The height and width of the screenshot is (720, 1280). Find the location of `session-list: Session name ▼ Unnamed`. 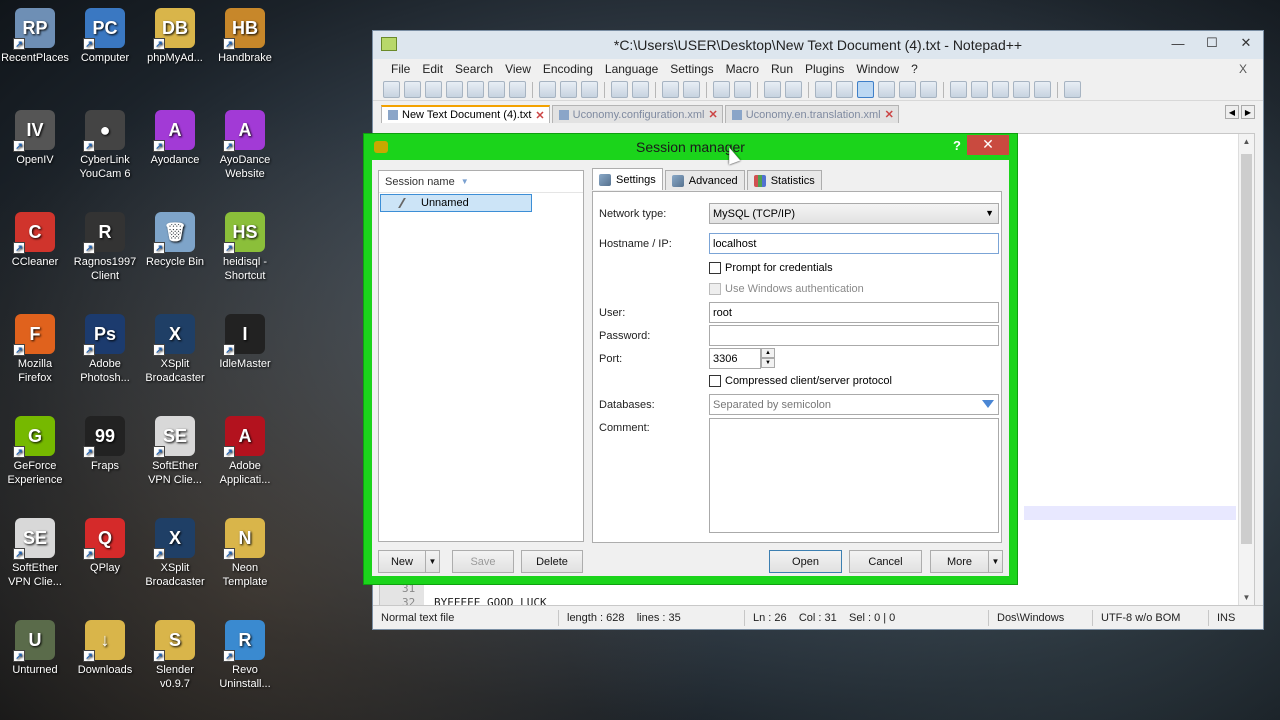

session-list: Session name ▼ Unnamed is located at coordinates (481, 356).